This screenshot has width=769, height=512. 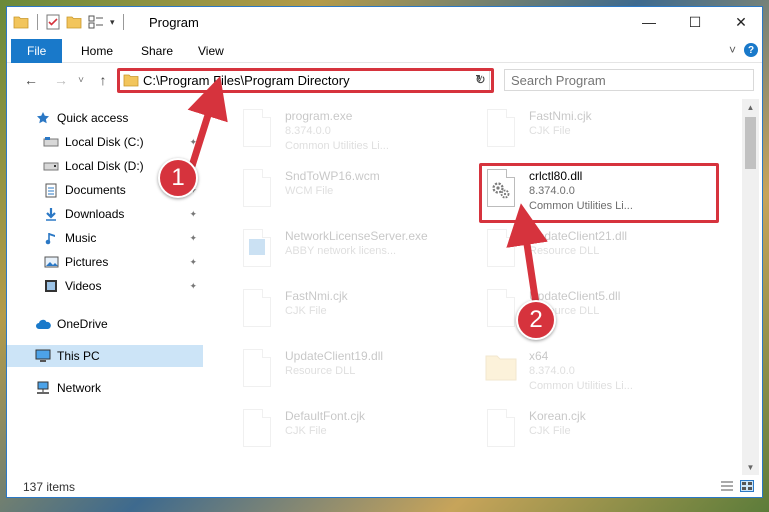 What do you see at coordinates (356, 236) in the screenshot?
I see `file-name: NetworkLicenseServer.exe` at bounding box center [356, 236].